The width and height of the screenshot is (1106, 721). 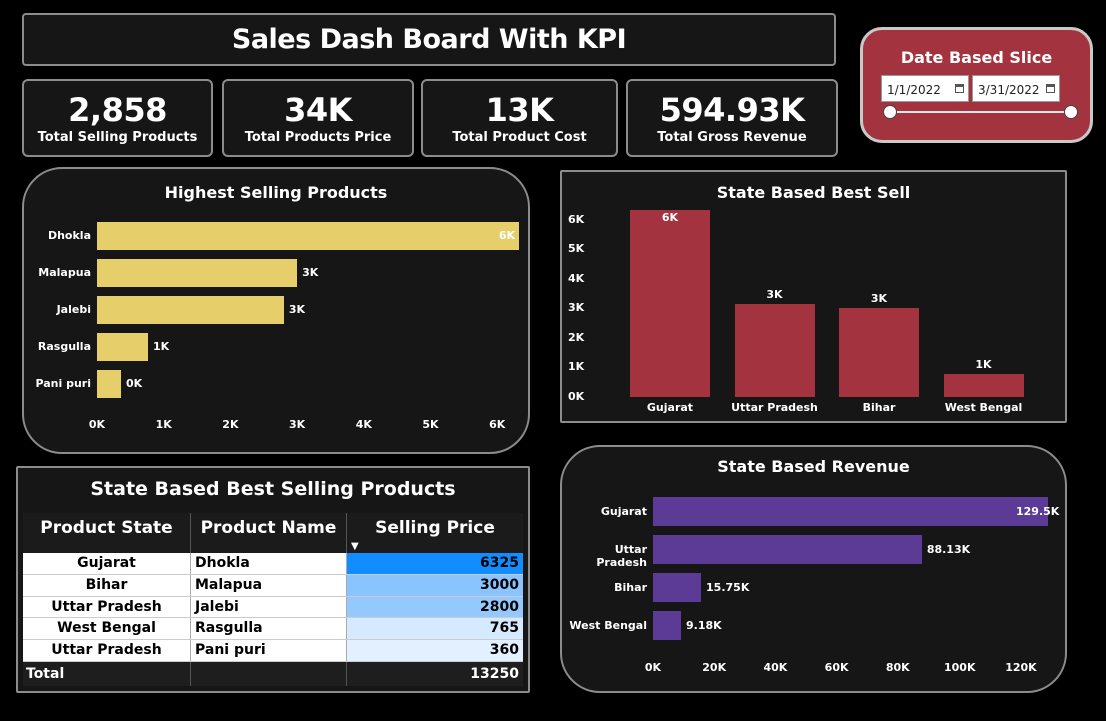 What do you see at coordinates (670, 407) in the screenshot?
I see `category-label: Gujarat` at bounding box center [670, 407].